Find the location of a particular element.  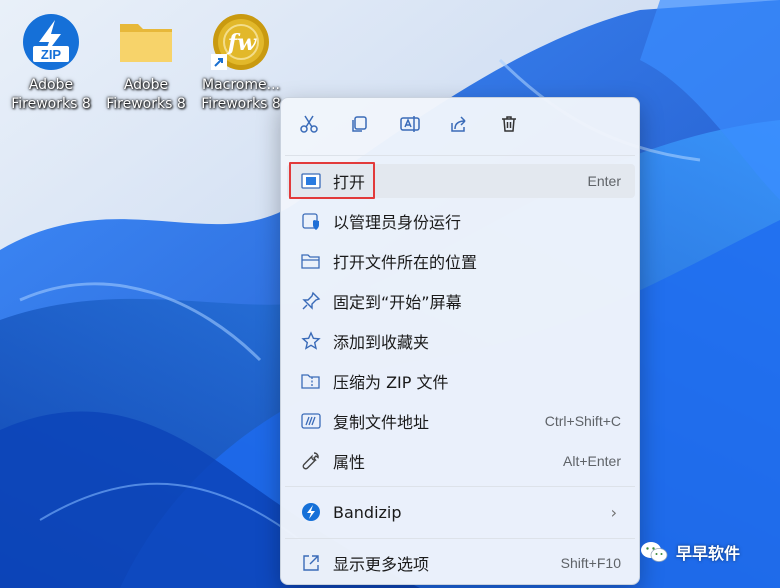

menu-item-shortcut: Alt+Enter is located at coordinates (592, 461).